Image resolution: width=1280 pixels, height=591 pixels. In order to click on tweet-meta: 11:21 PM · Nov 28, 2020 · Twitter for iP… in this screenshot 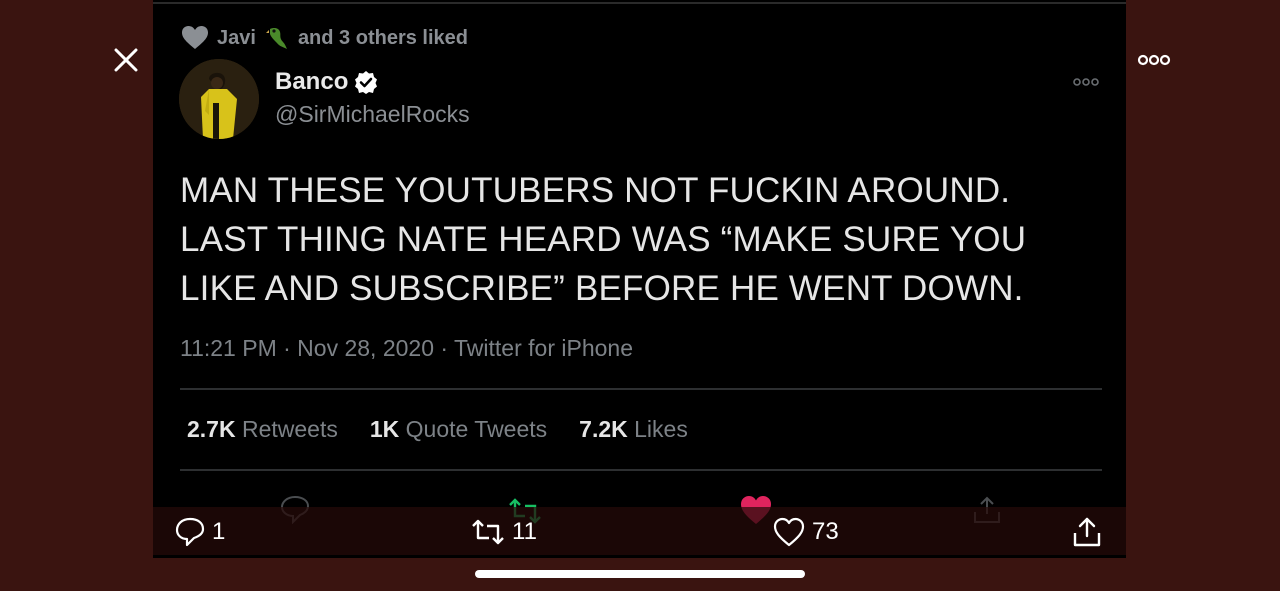, I will do `click(406, 348)`.